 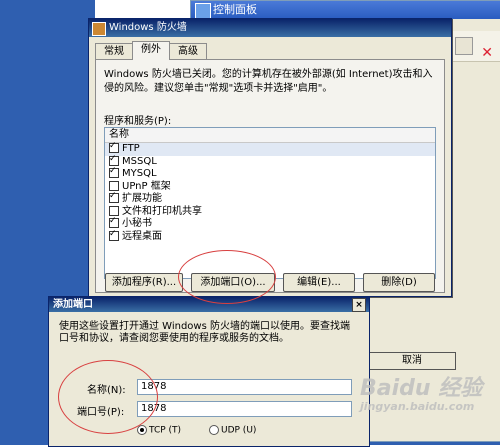 I want to click on list-item: 远程桌面, so click(x=270, y=236).